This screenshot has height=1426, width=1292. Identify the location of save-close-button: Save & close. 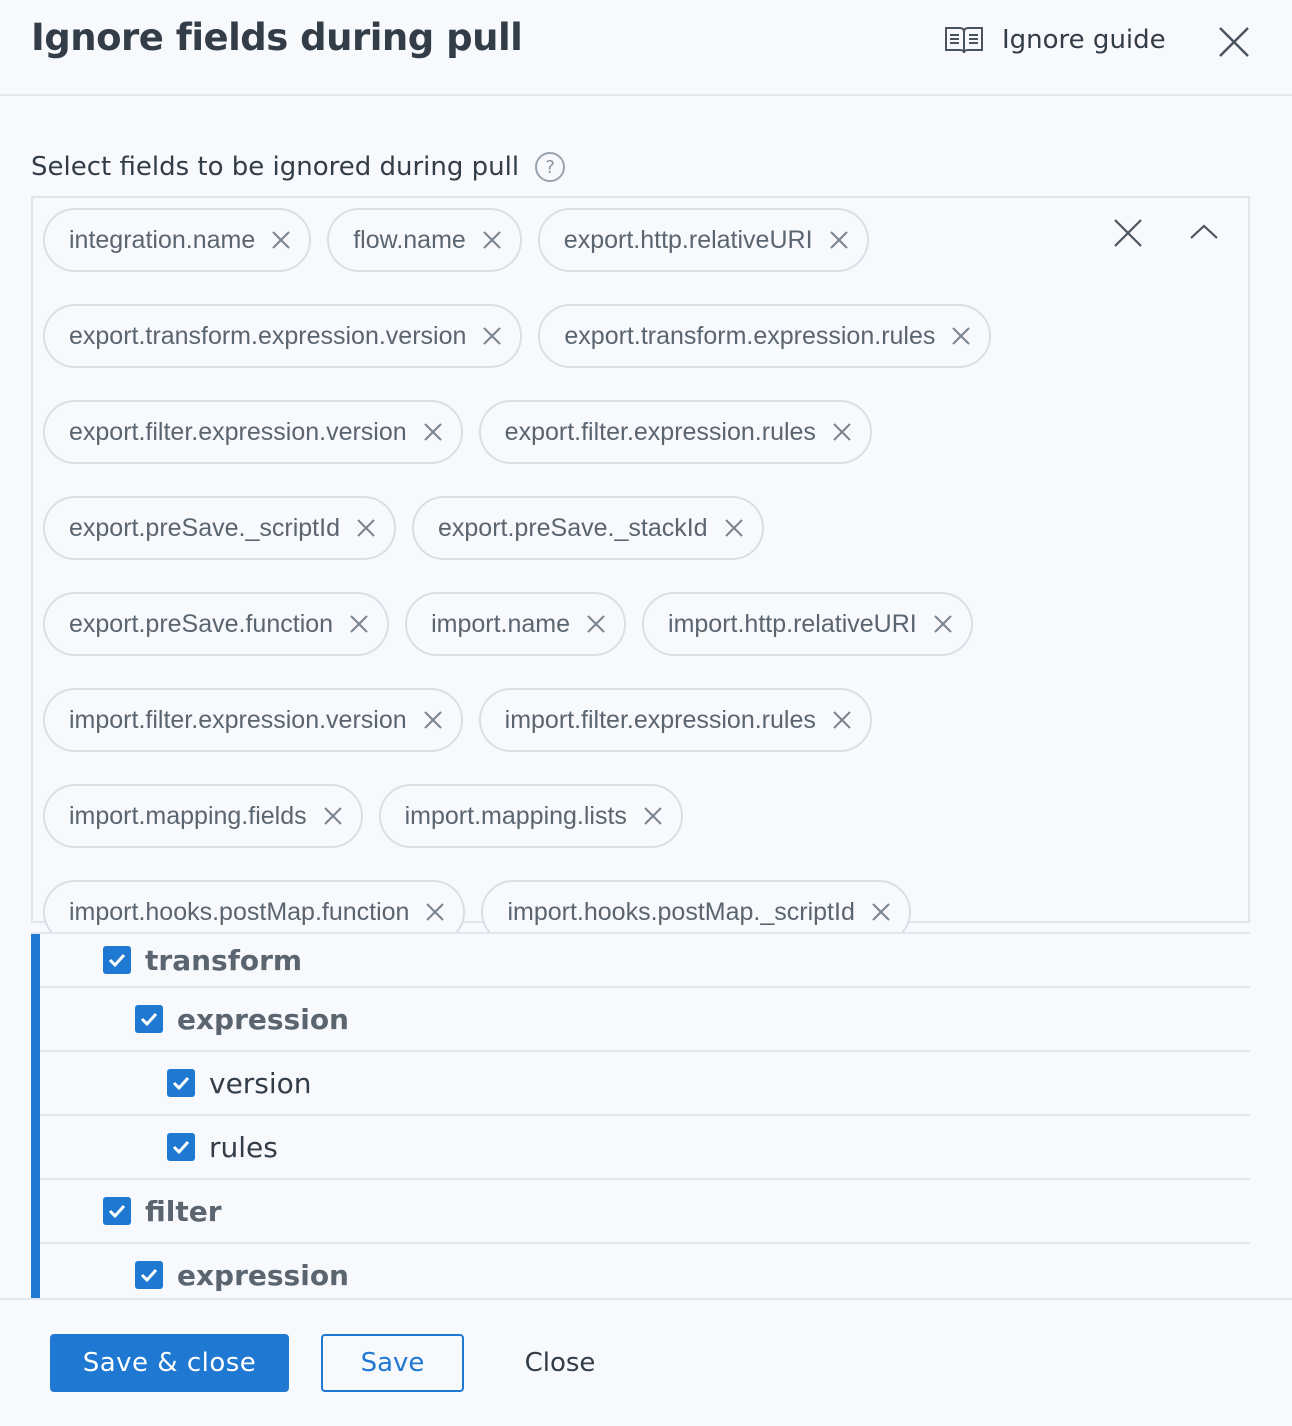
(169, 1363).